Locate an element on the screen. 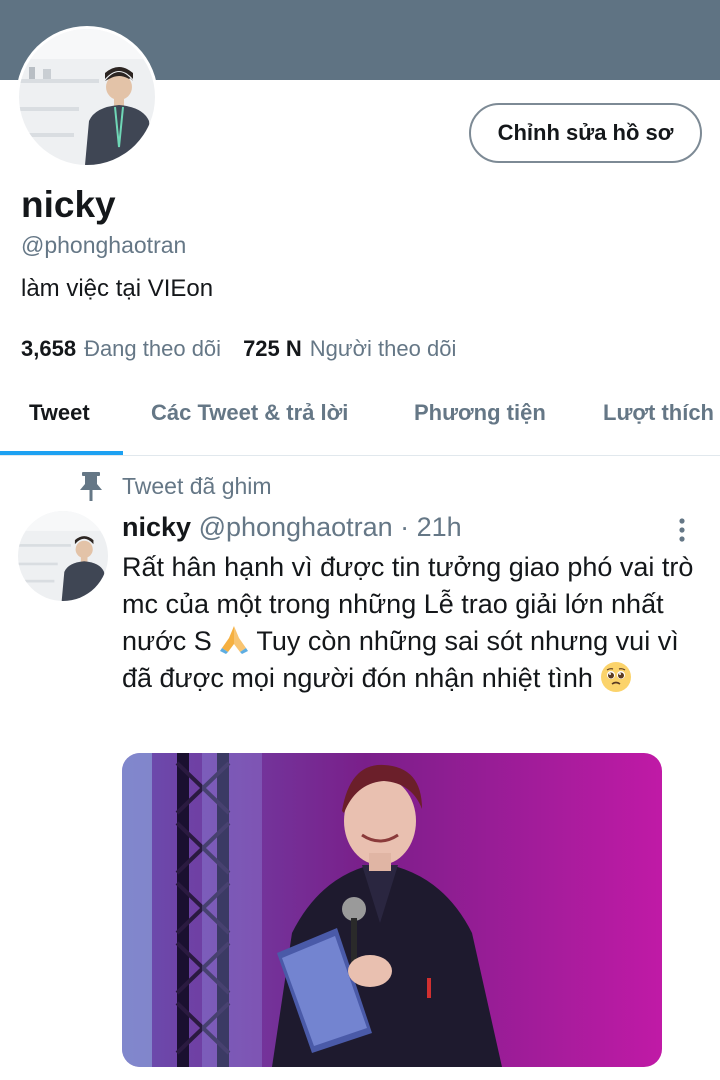 This screenshot has width=720, height=1080. tweet-author-handle: @phonghaotran is located at coordinates (296, 527).